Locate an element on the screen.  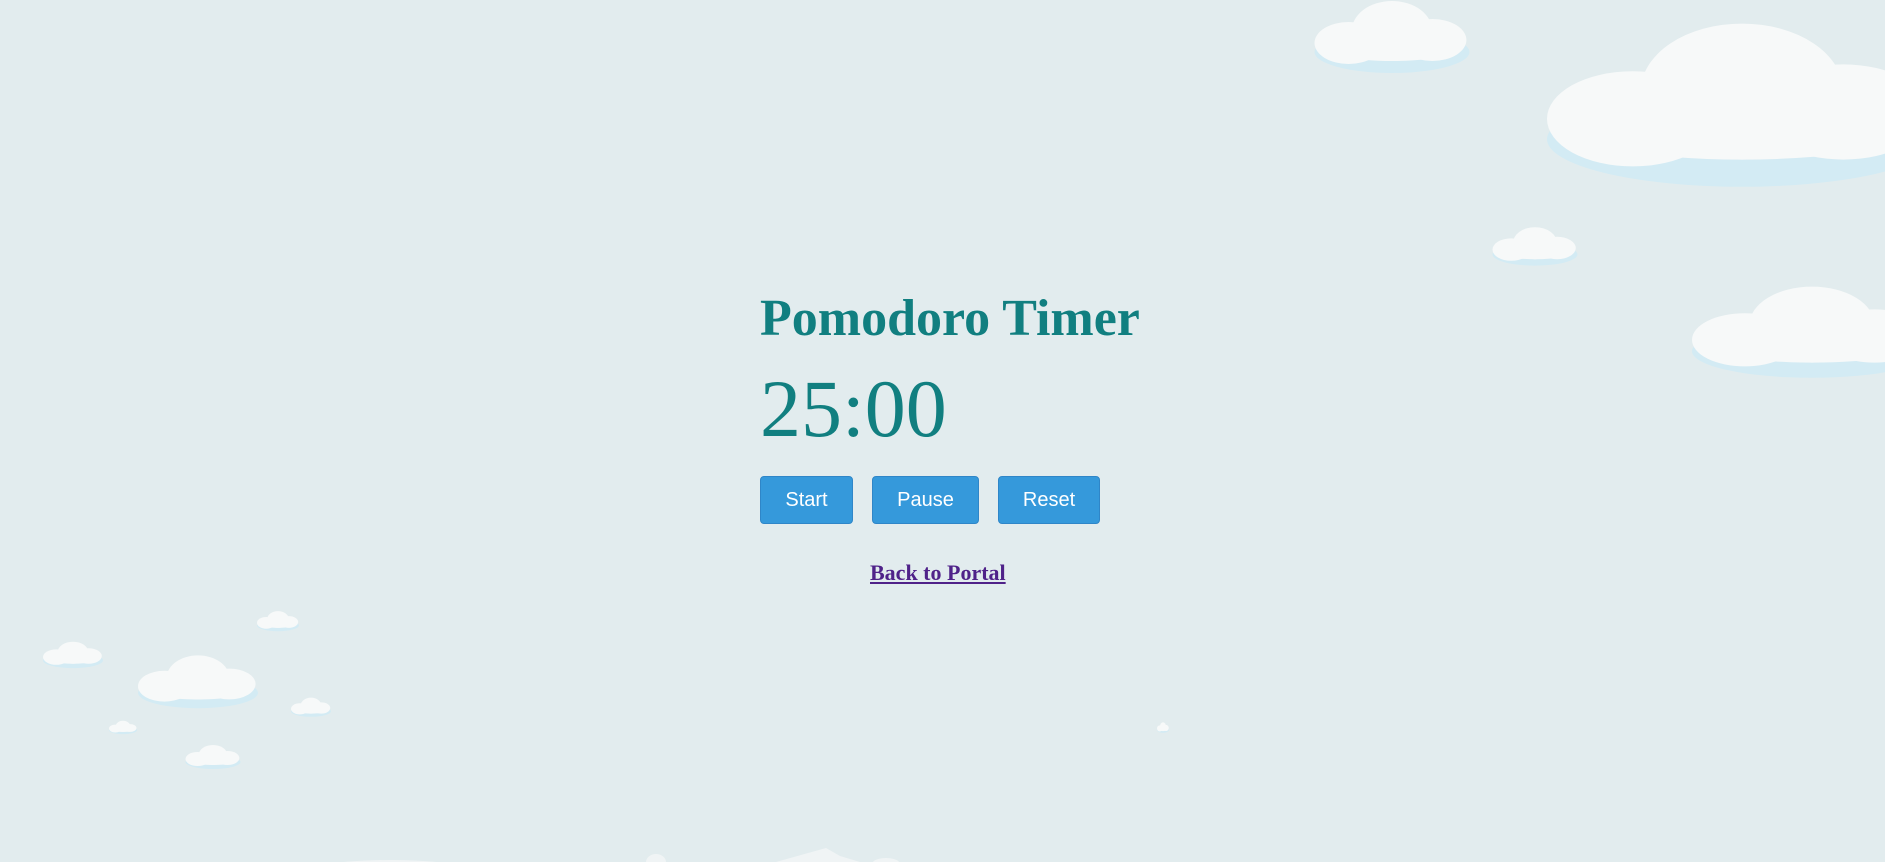
reset-button: Reset is located at coordinates (1049, 500).